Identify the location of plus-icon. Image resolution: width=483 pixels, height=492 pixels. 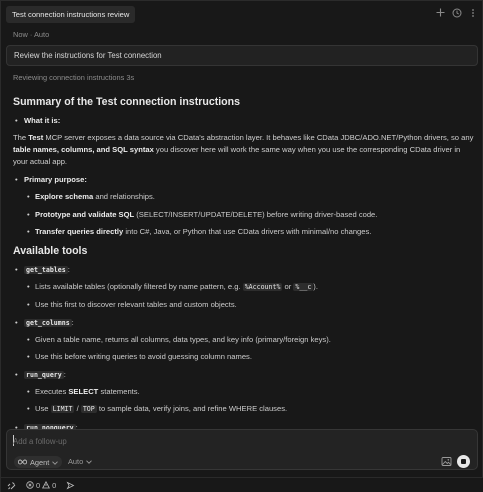
(440, 12).